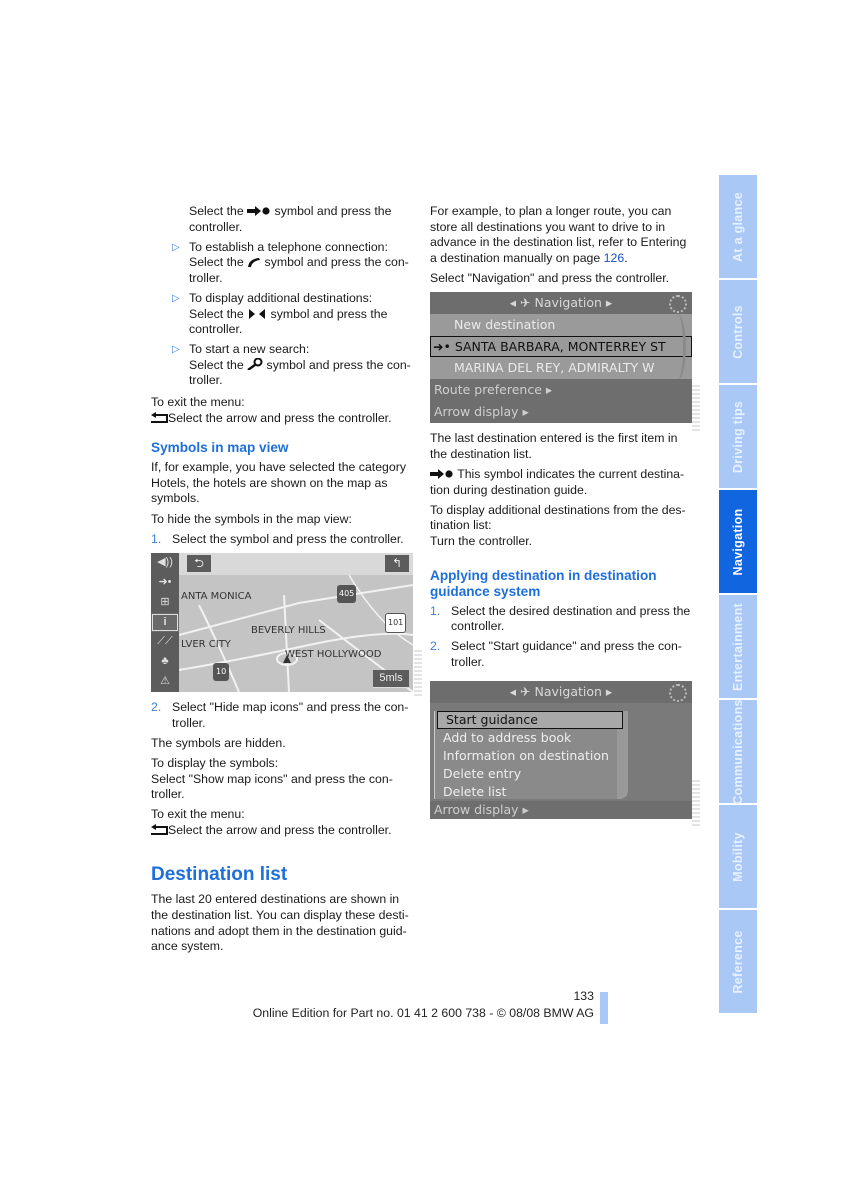  Describe the element at coordinates (165, 583) in the screenshot. I see `destination-icon: ➜•` at that location.